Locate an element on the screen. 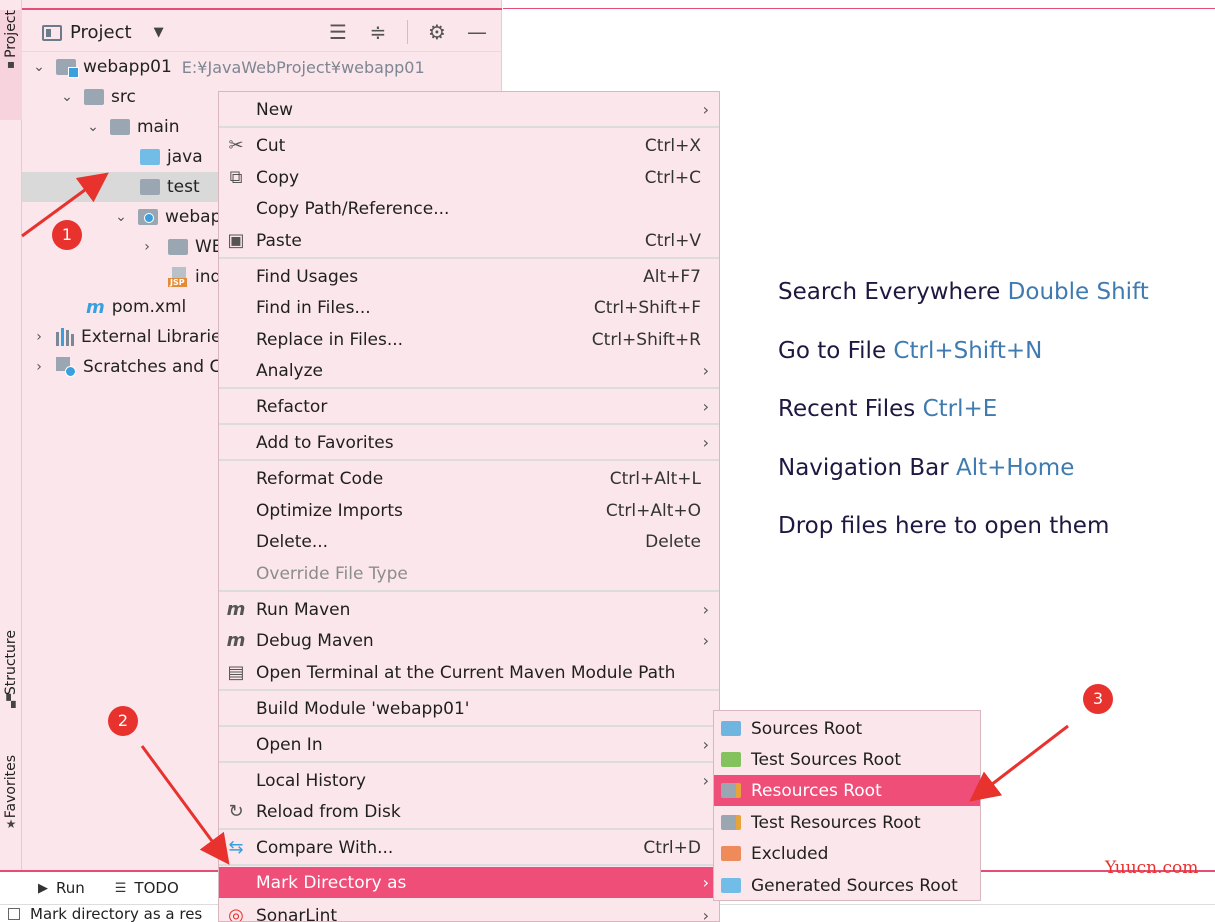  tool-tab-project: Project ▪ is located at coordinates (11, 65).